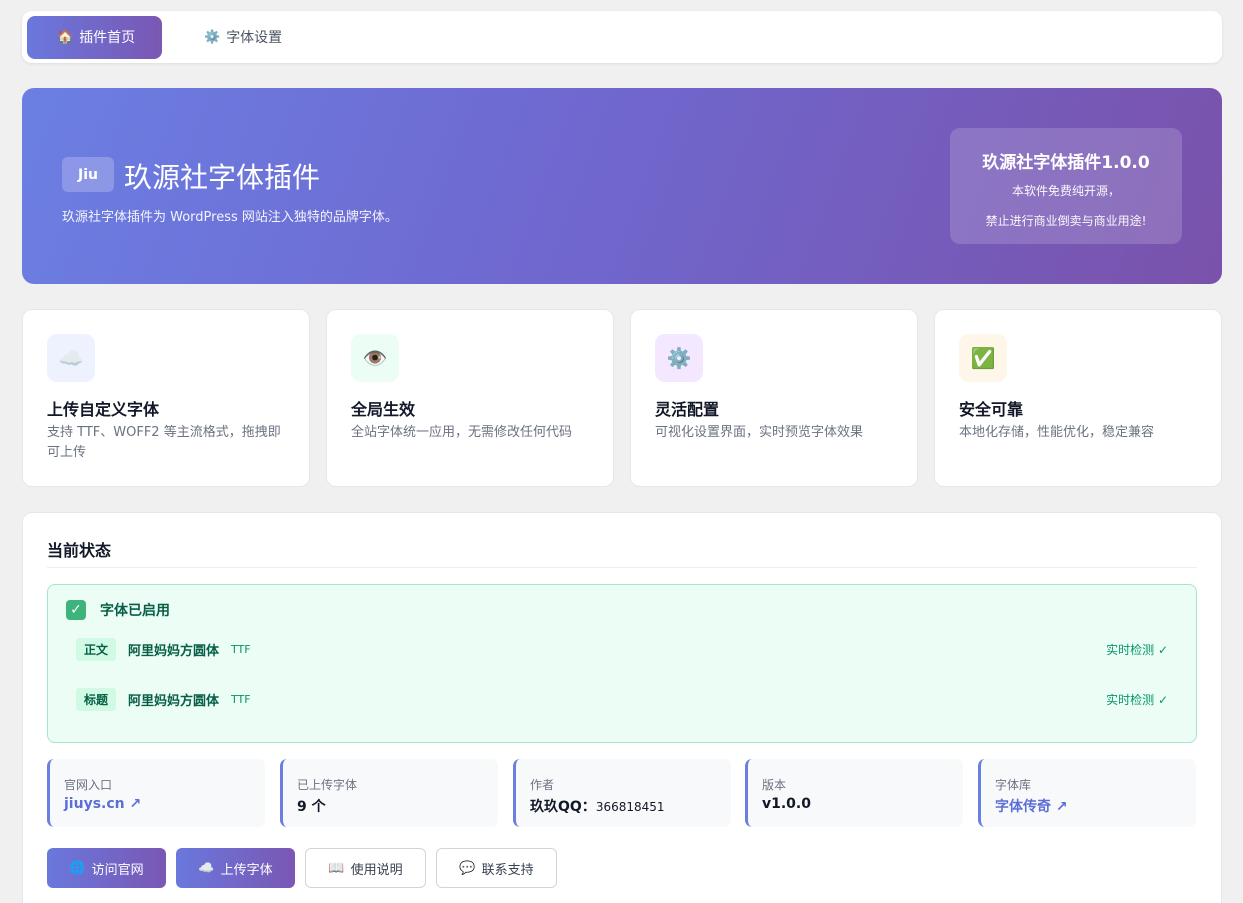 This screenshot has width=1243, height=903. I want to click on house-icon: 🏠, so click(65, 37).